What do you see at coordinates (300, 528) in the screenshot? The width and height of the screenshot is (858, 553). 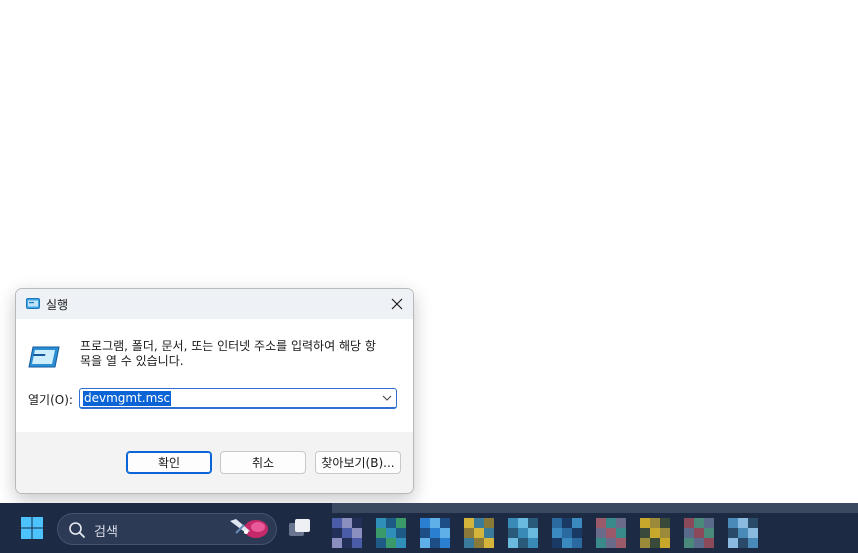 I see `task-view-icon` at bounding box center [300, 528].